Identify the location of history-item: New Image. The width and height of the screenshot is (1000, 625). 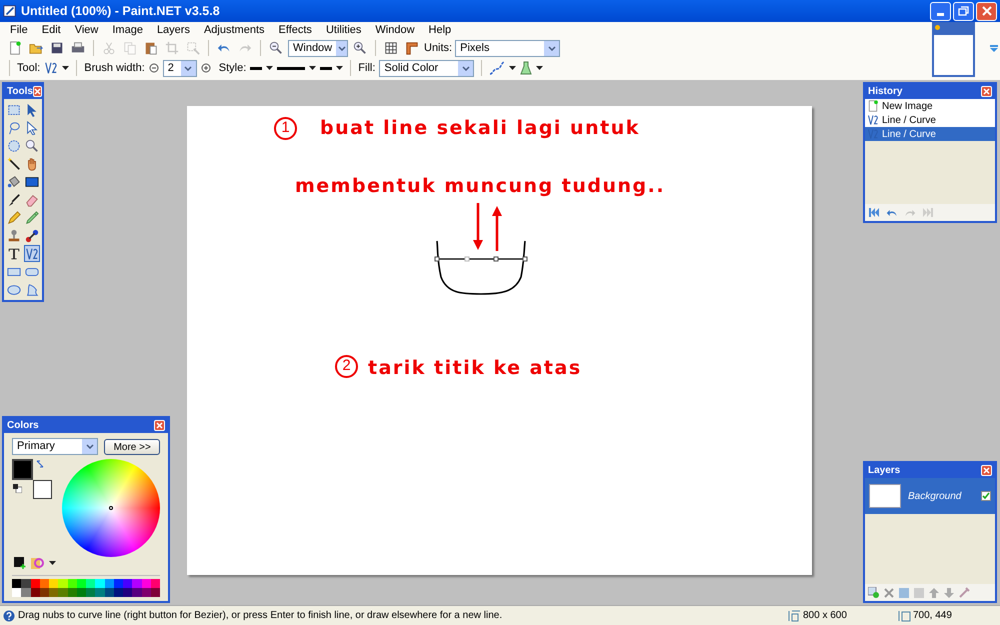
(930, 106).